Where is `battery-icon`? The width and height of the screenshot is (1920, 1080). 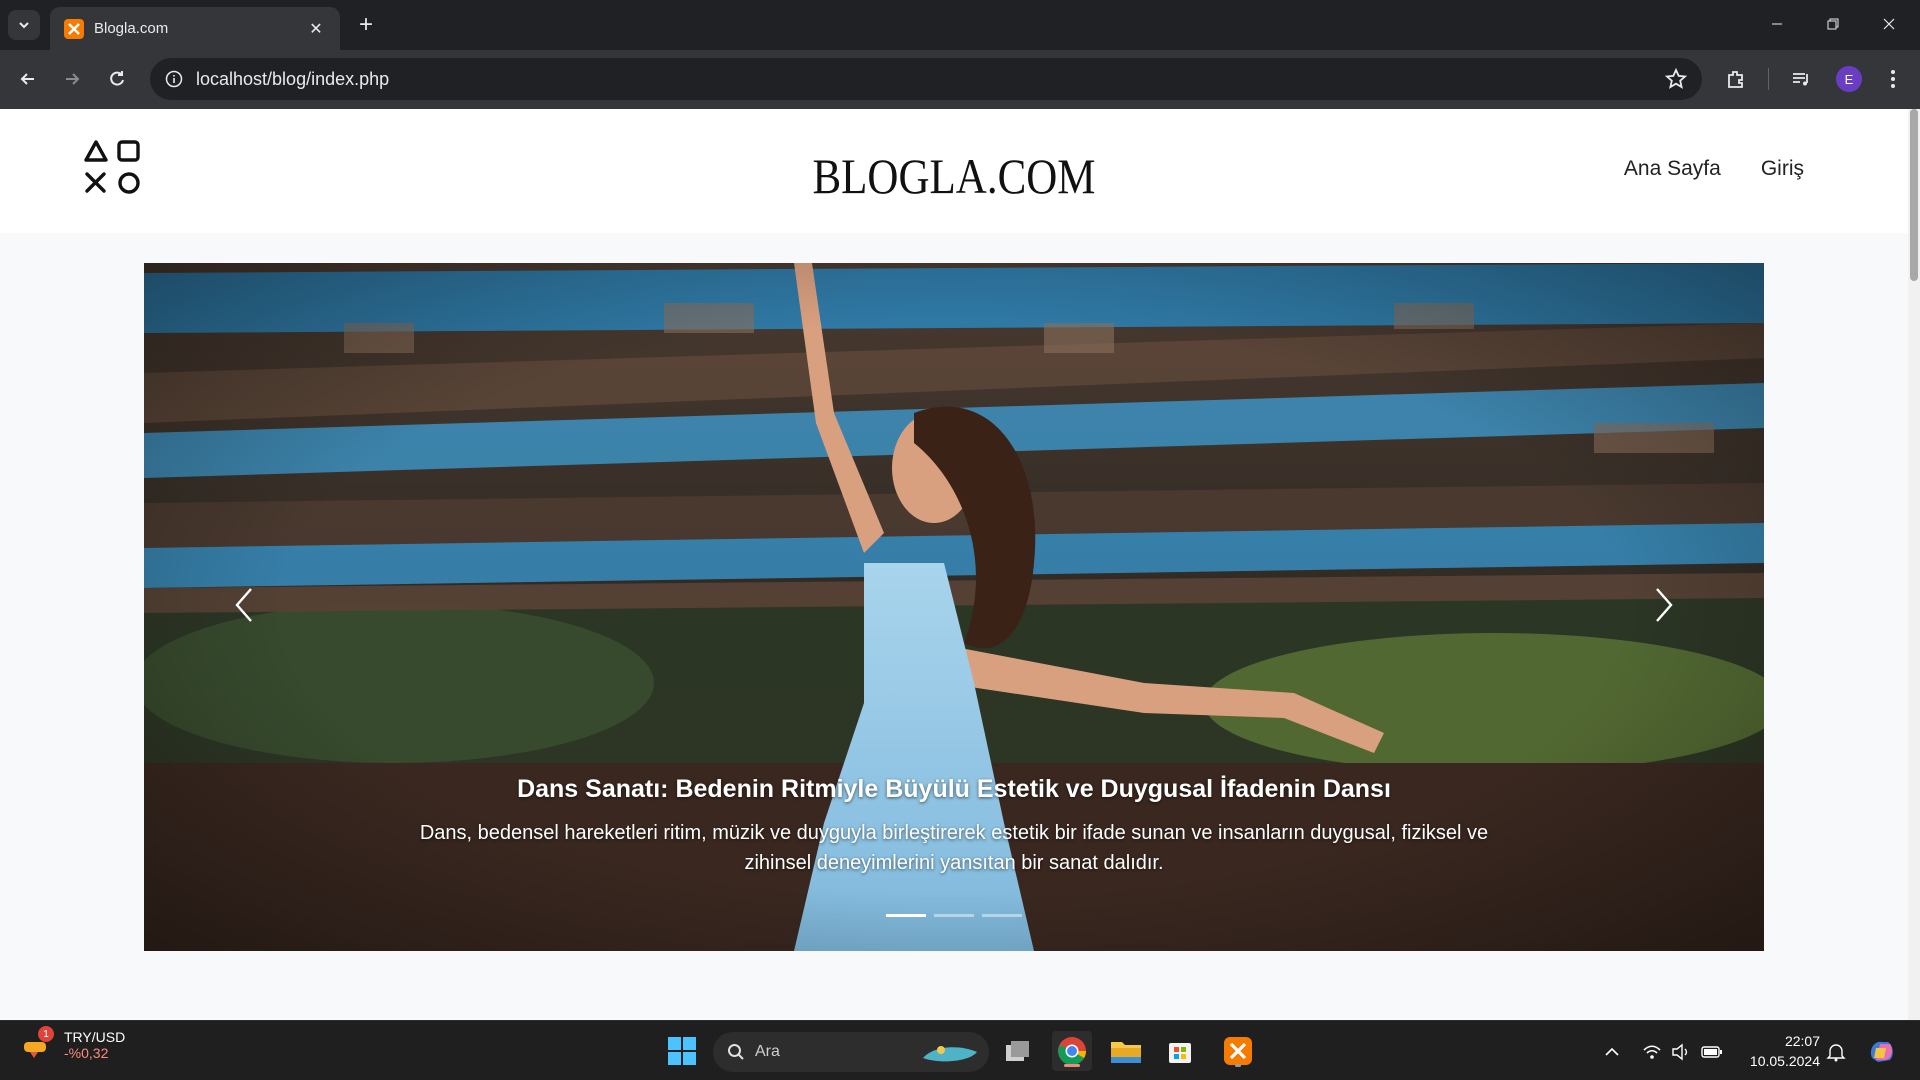
battery-icon is located at coordinates (1712, 1052).